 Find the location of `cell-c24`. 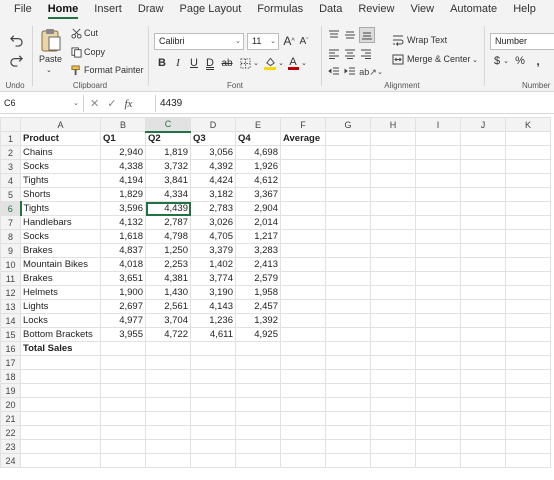

cell-c24 is located at coordinates (168, 460).